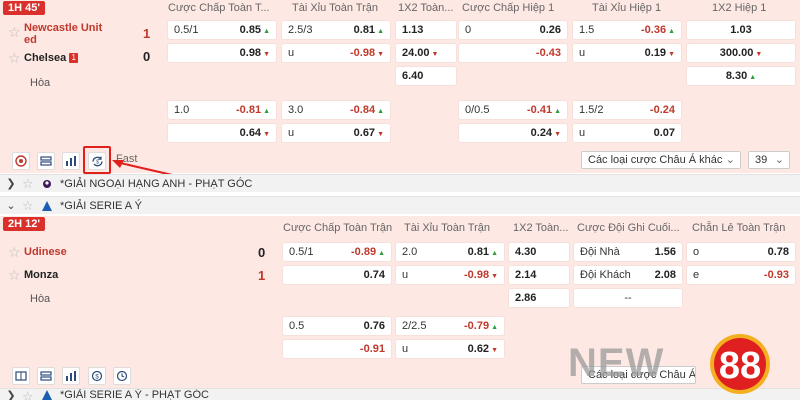 The height and width of the screenshot is (400, 800). What do you see at coordinates (336, 133) in the screenshot?
I see `odds-cell: u 0.67 ▼` at bounding box center [336, 133].